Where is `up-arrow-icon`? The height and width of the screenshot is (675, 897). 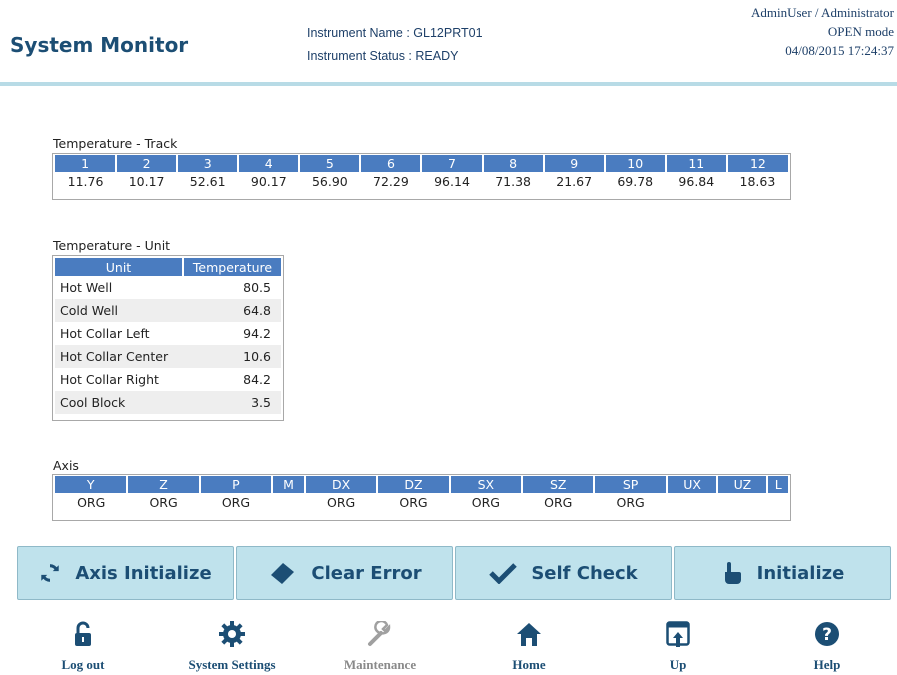
up-arrow-icon is located at coordinates (678, 634).